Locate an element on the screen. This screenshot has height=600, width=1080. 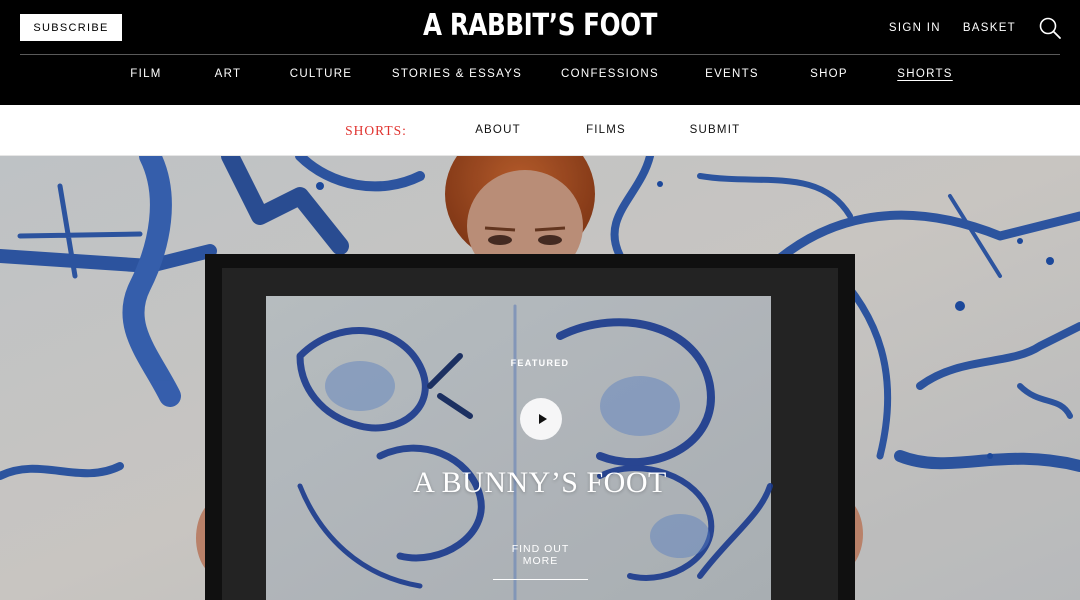
find-out-more-link: FIND OUT MORE is located at coordinates (540, 561).